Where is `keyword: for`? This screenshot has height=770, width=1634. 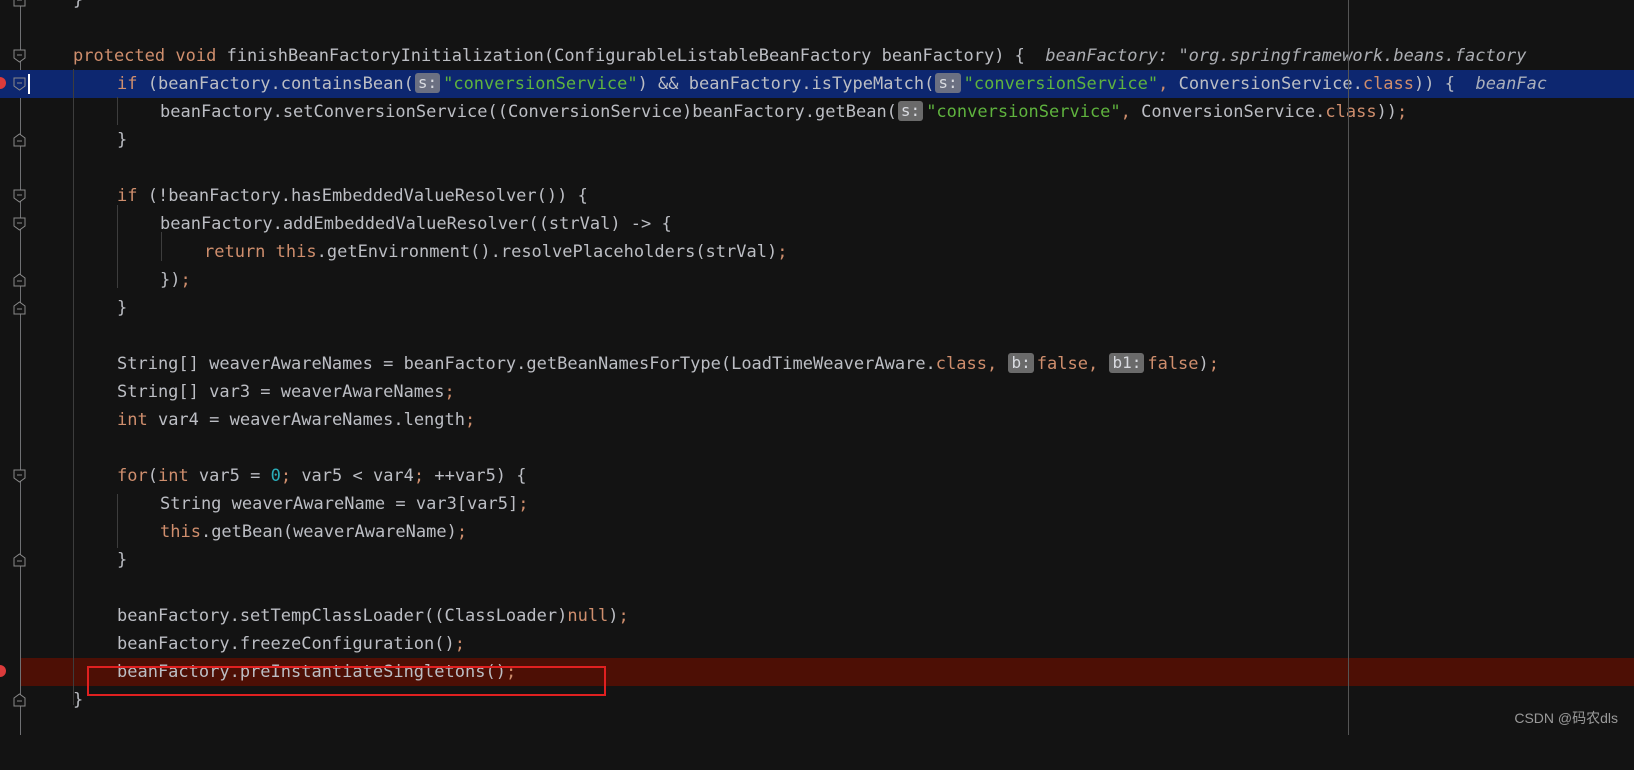 keyword: for is located at coordinates (132, 476).